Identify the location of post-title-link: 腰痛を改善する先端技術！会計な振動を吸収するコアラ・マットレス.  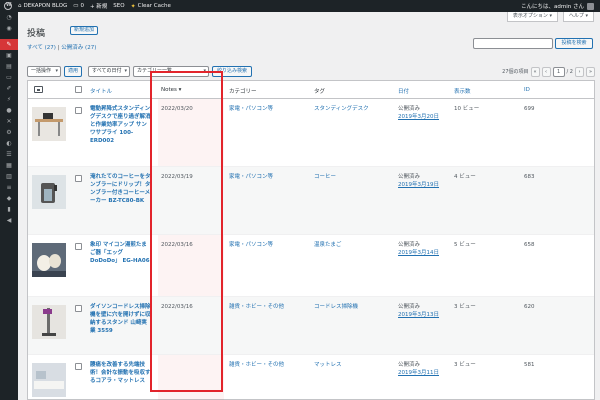
(121, 373).